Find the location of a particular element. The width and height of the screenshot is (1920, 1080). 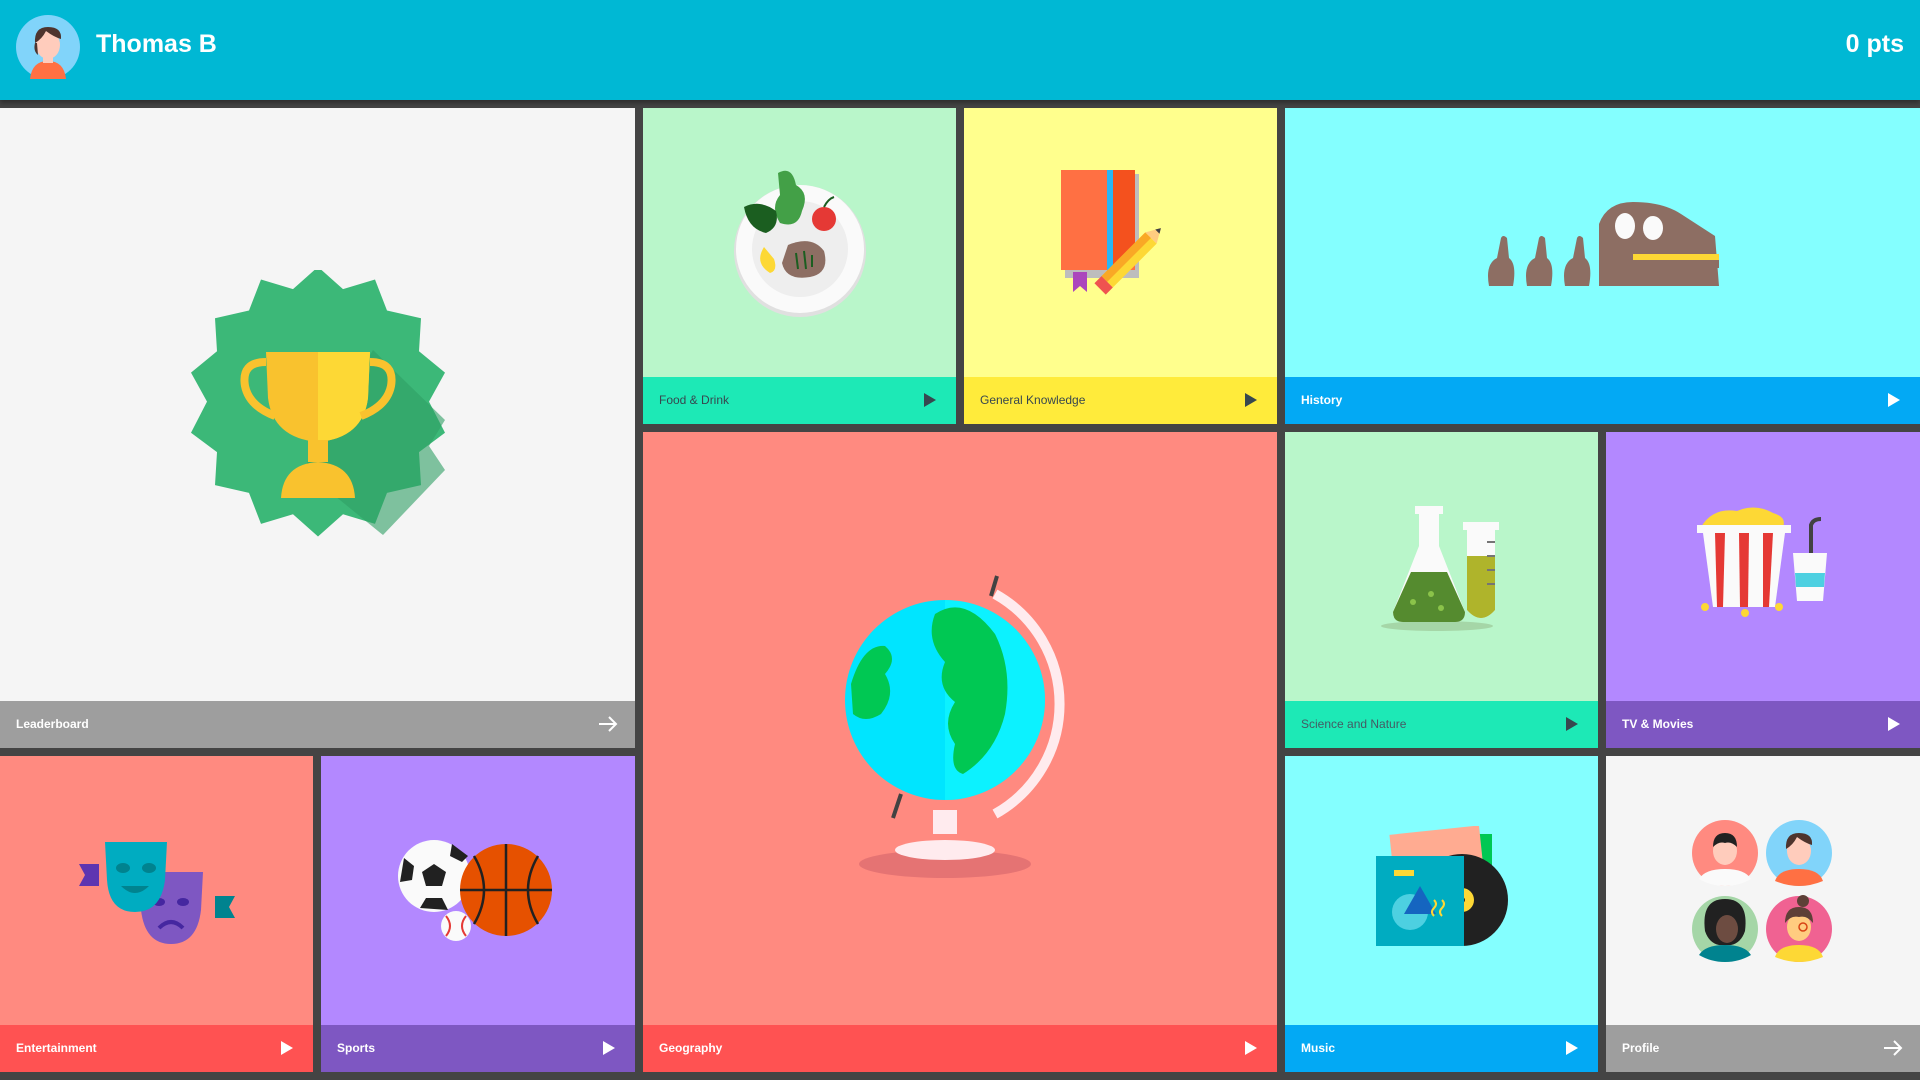

tile-music: Music is located at coordinates (1441, 914).